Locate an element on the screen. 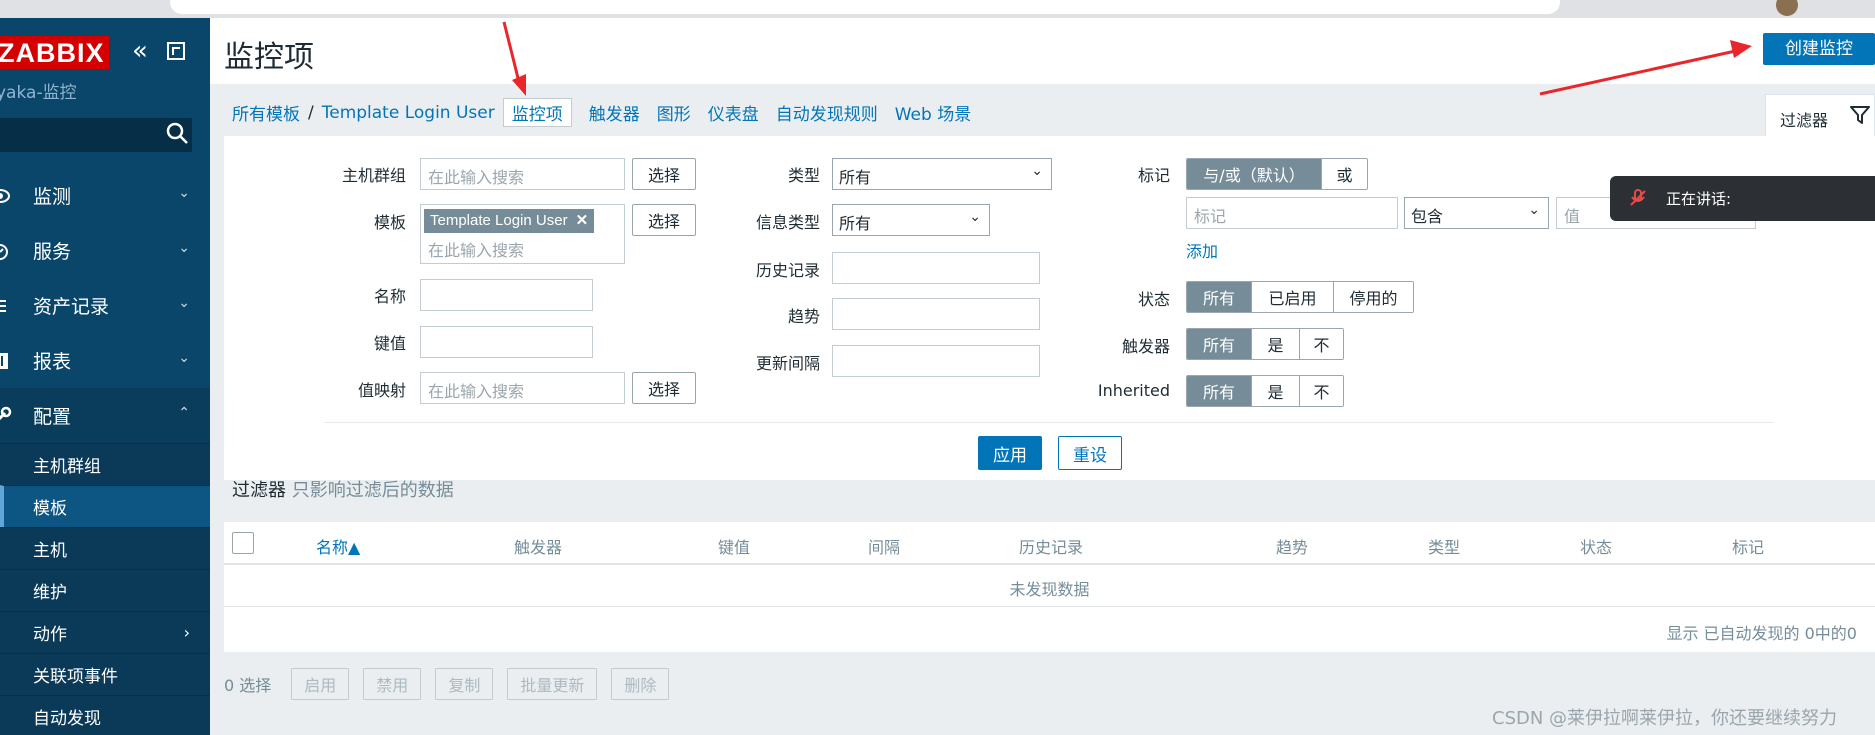 This screenshot has height=735, width=1875. triggers-toggle: 所有 是 不 is located at coordinates (1265, 344).